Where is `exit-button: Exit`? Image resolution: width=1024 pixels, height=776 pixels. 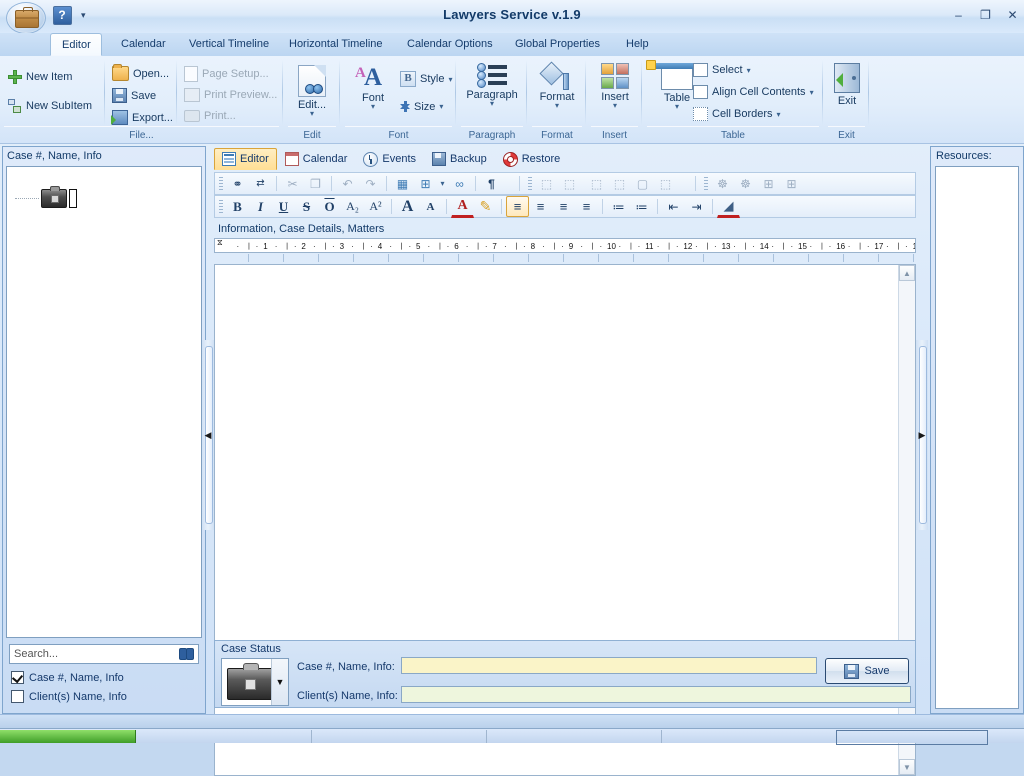
exit-button: Exit is located at coordinates (847, 85).